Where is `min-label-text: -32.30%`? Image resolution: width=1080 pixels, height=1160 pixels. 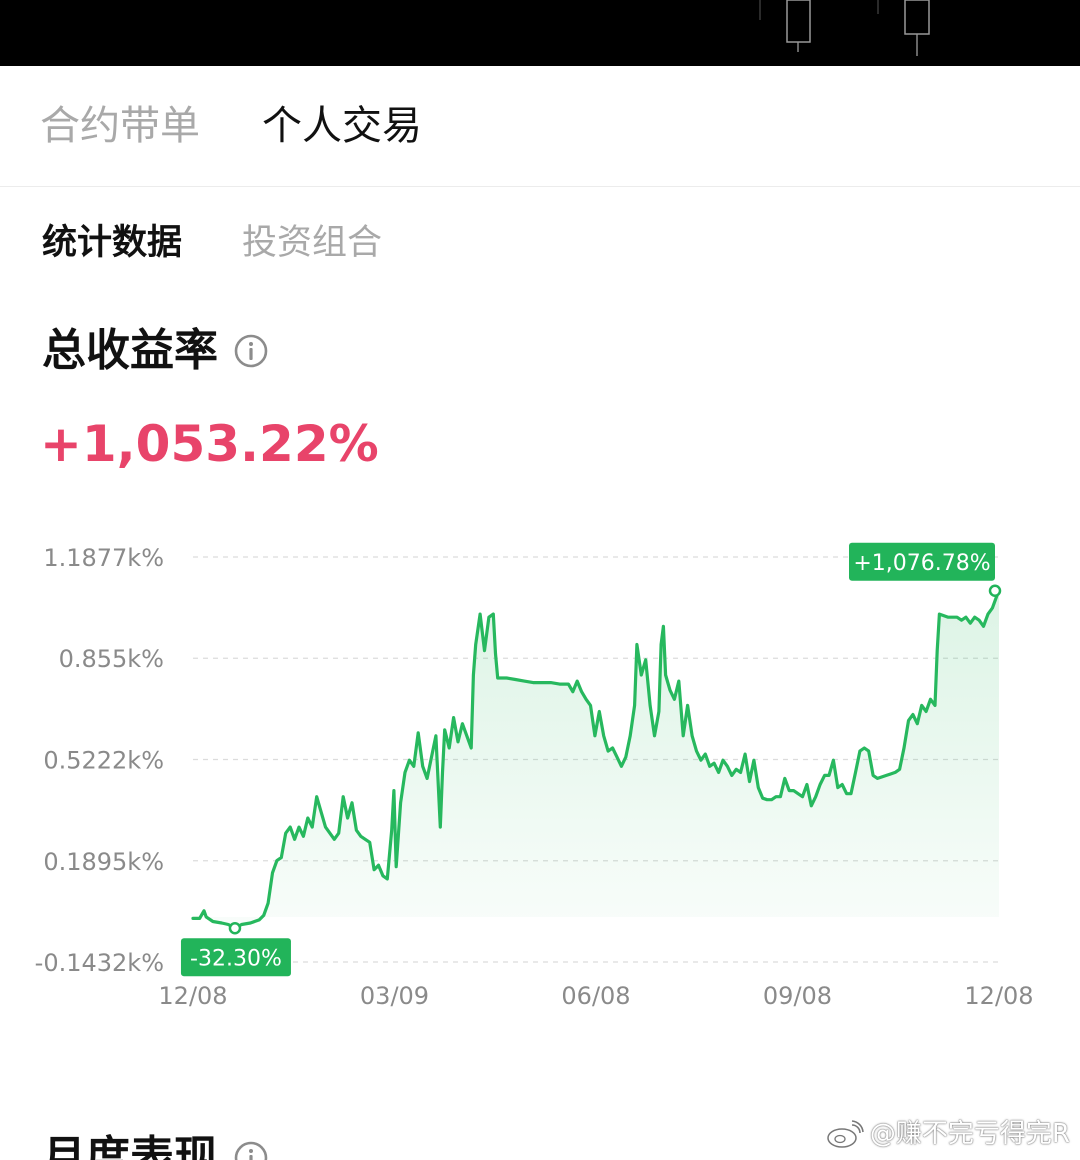 min-label-text: -32.30% is located at coordinates (236, 958).